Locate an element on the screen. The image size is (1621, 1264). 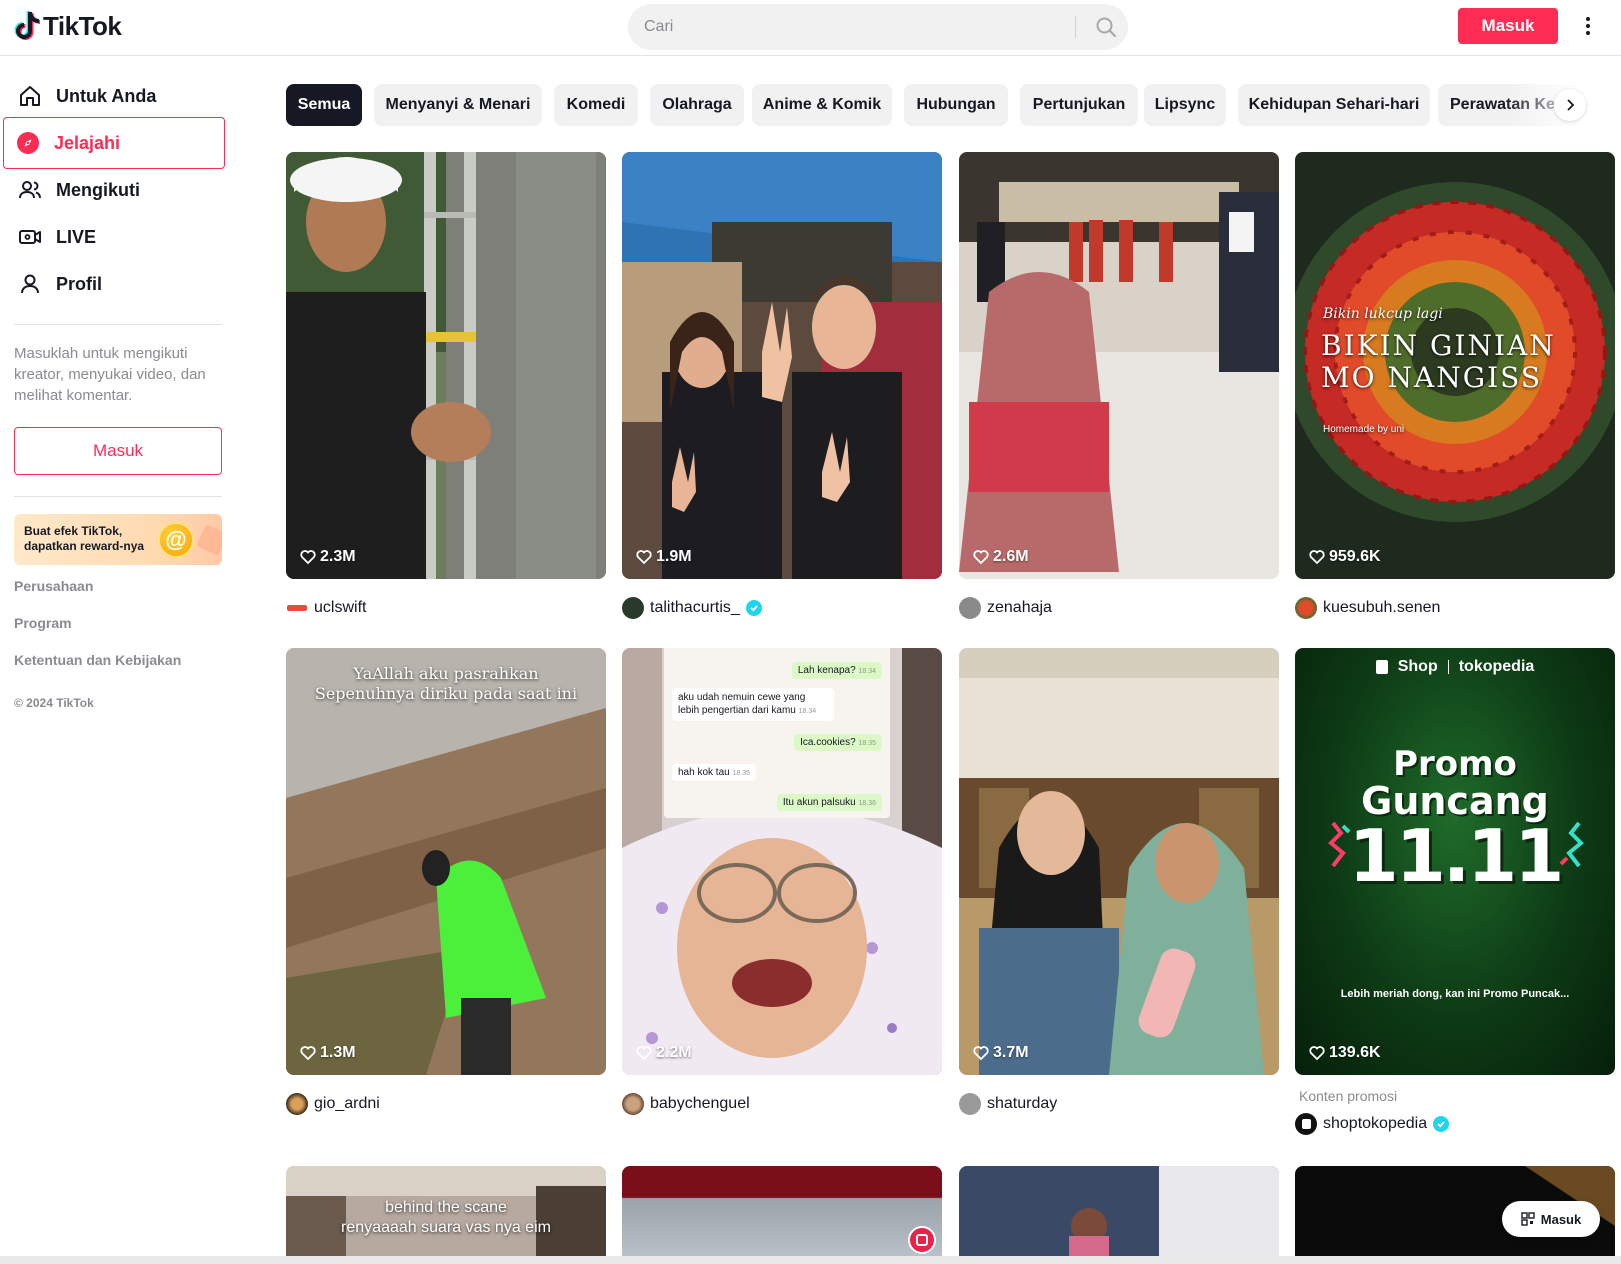
camera-icon is located at coordinates (922, 1240).